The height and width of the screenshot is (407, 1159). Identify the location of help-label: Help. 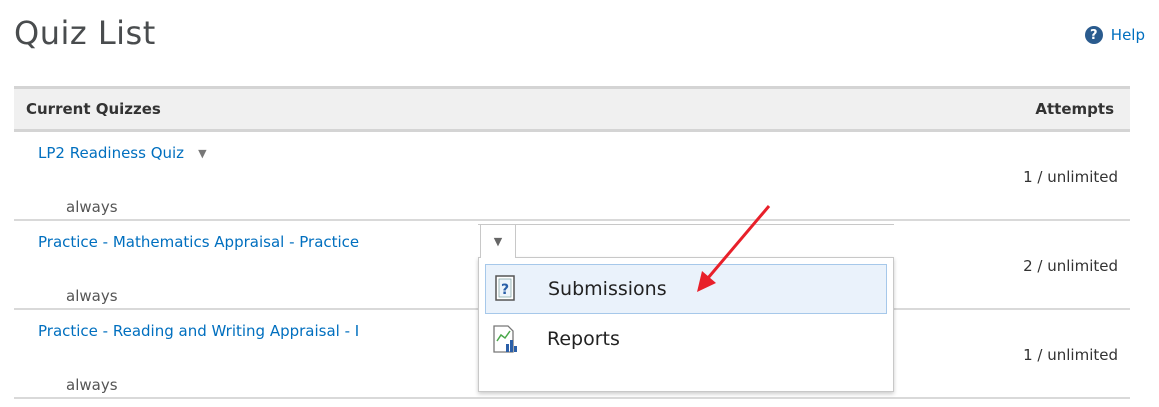
(1127, 35).